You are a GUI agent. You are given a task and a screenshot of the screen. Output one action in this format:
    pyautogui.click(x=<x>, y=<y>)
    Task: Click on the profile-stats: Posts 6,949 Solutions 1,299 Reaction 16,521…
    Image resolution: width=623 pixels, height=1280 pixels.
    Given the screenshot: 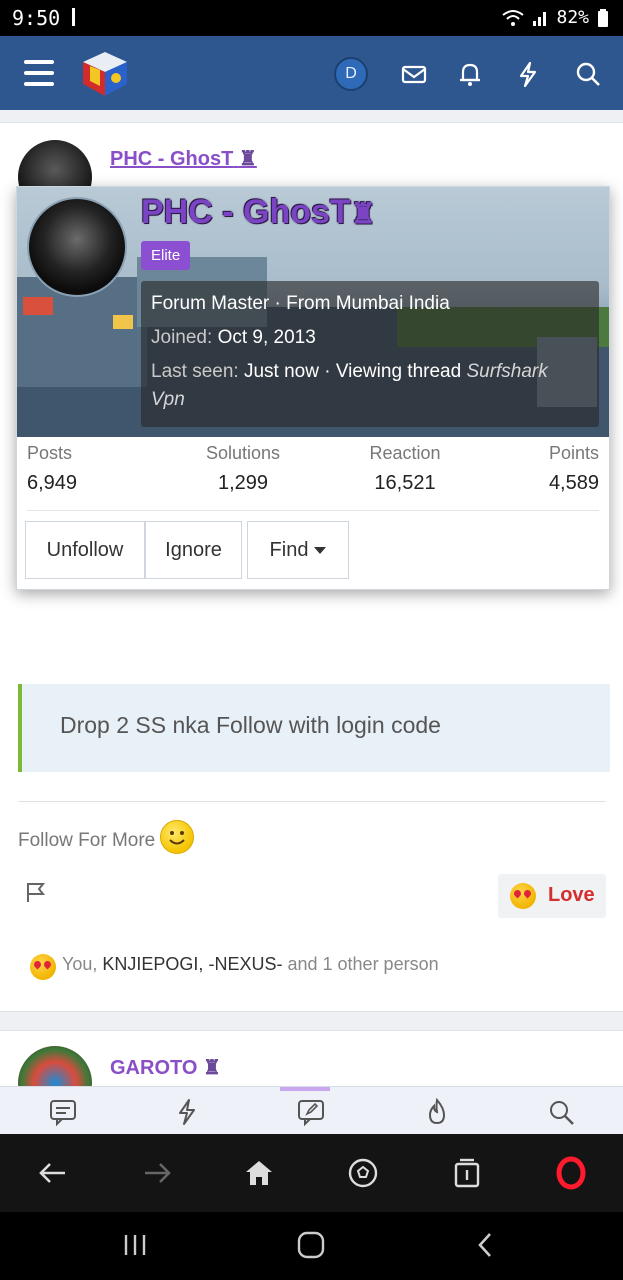 What is the action you would take?
    pyautogui.click(x=313, y=477)
    